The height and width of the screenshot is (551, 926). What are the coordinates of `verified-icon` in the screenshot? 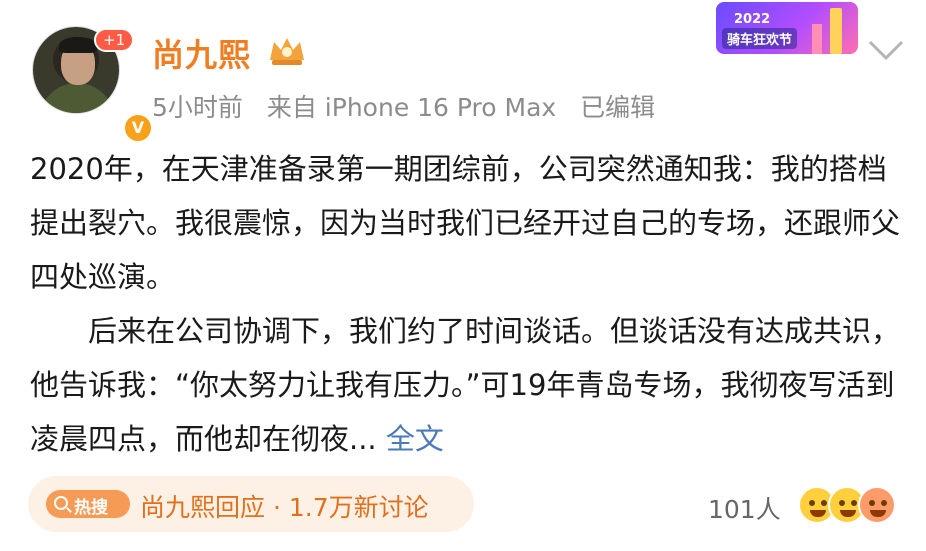 It's located at (138, 128).